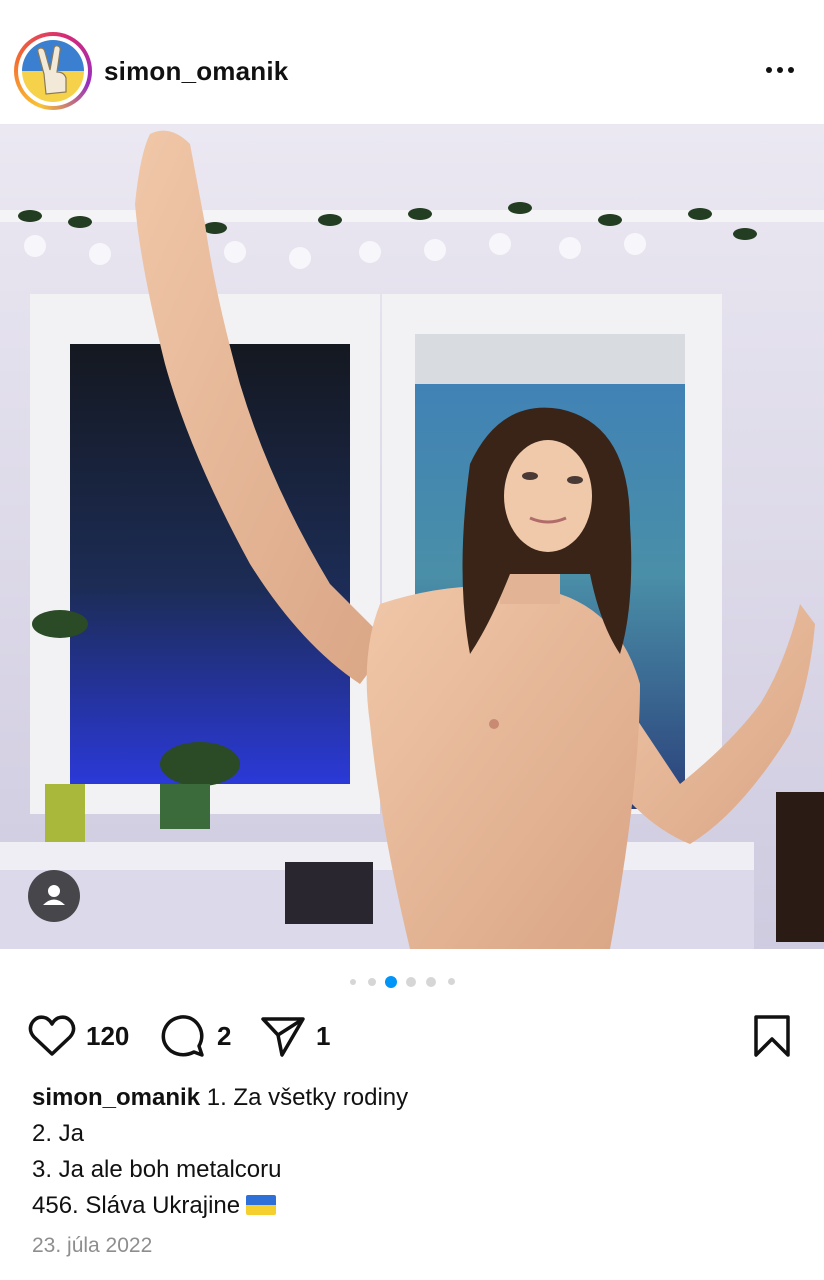  Describe the element at coordinates (412, 1035) in the screenshot. I see `post-actions: 120 2 1` at that location.